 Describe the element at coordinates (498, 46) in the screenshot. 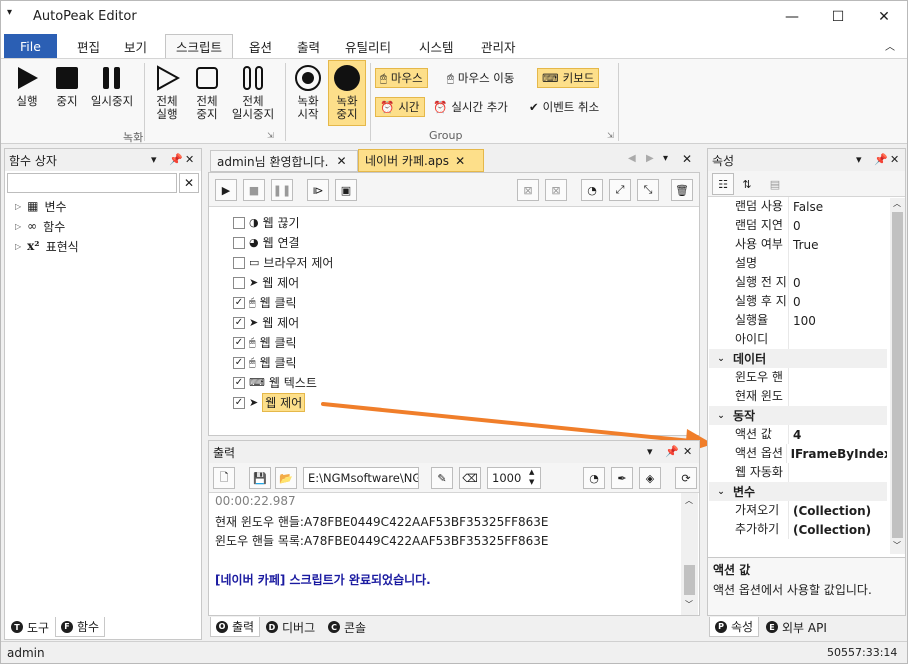

I see `tab-admin: 관리자` at that location.